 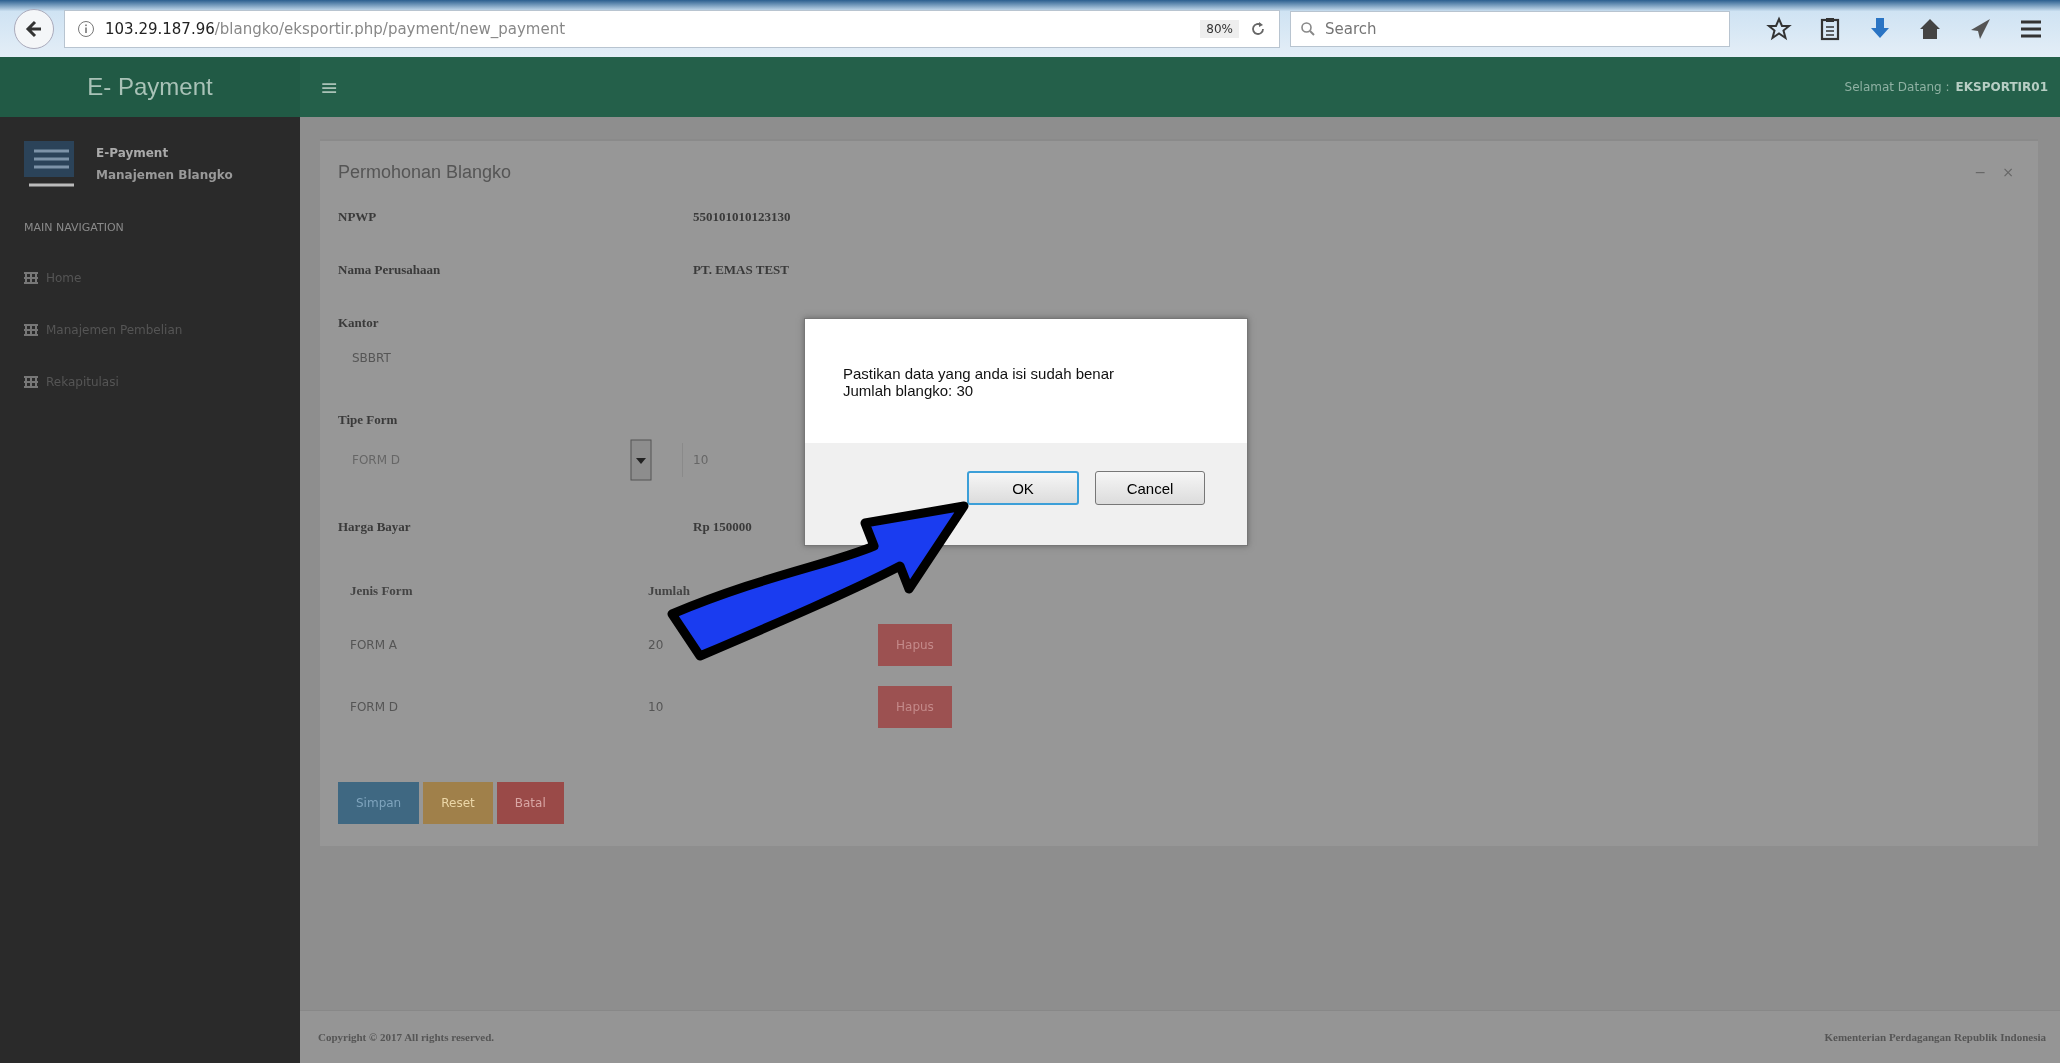 What do you see at coordinates (458, 803) in the screenshot?
I see `form-action-button: Reset` at bounding box center [458, 803].